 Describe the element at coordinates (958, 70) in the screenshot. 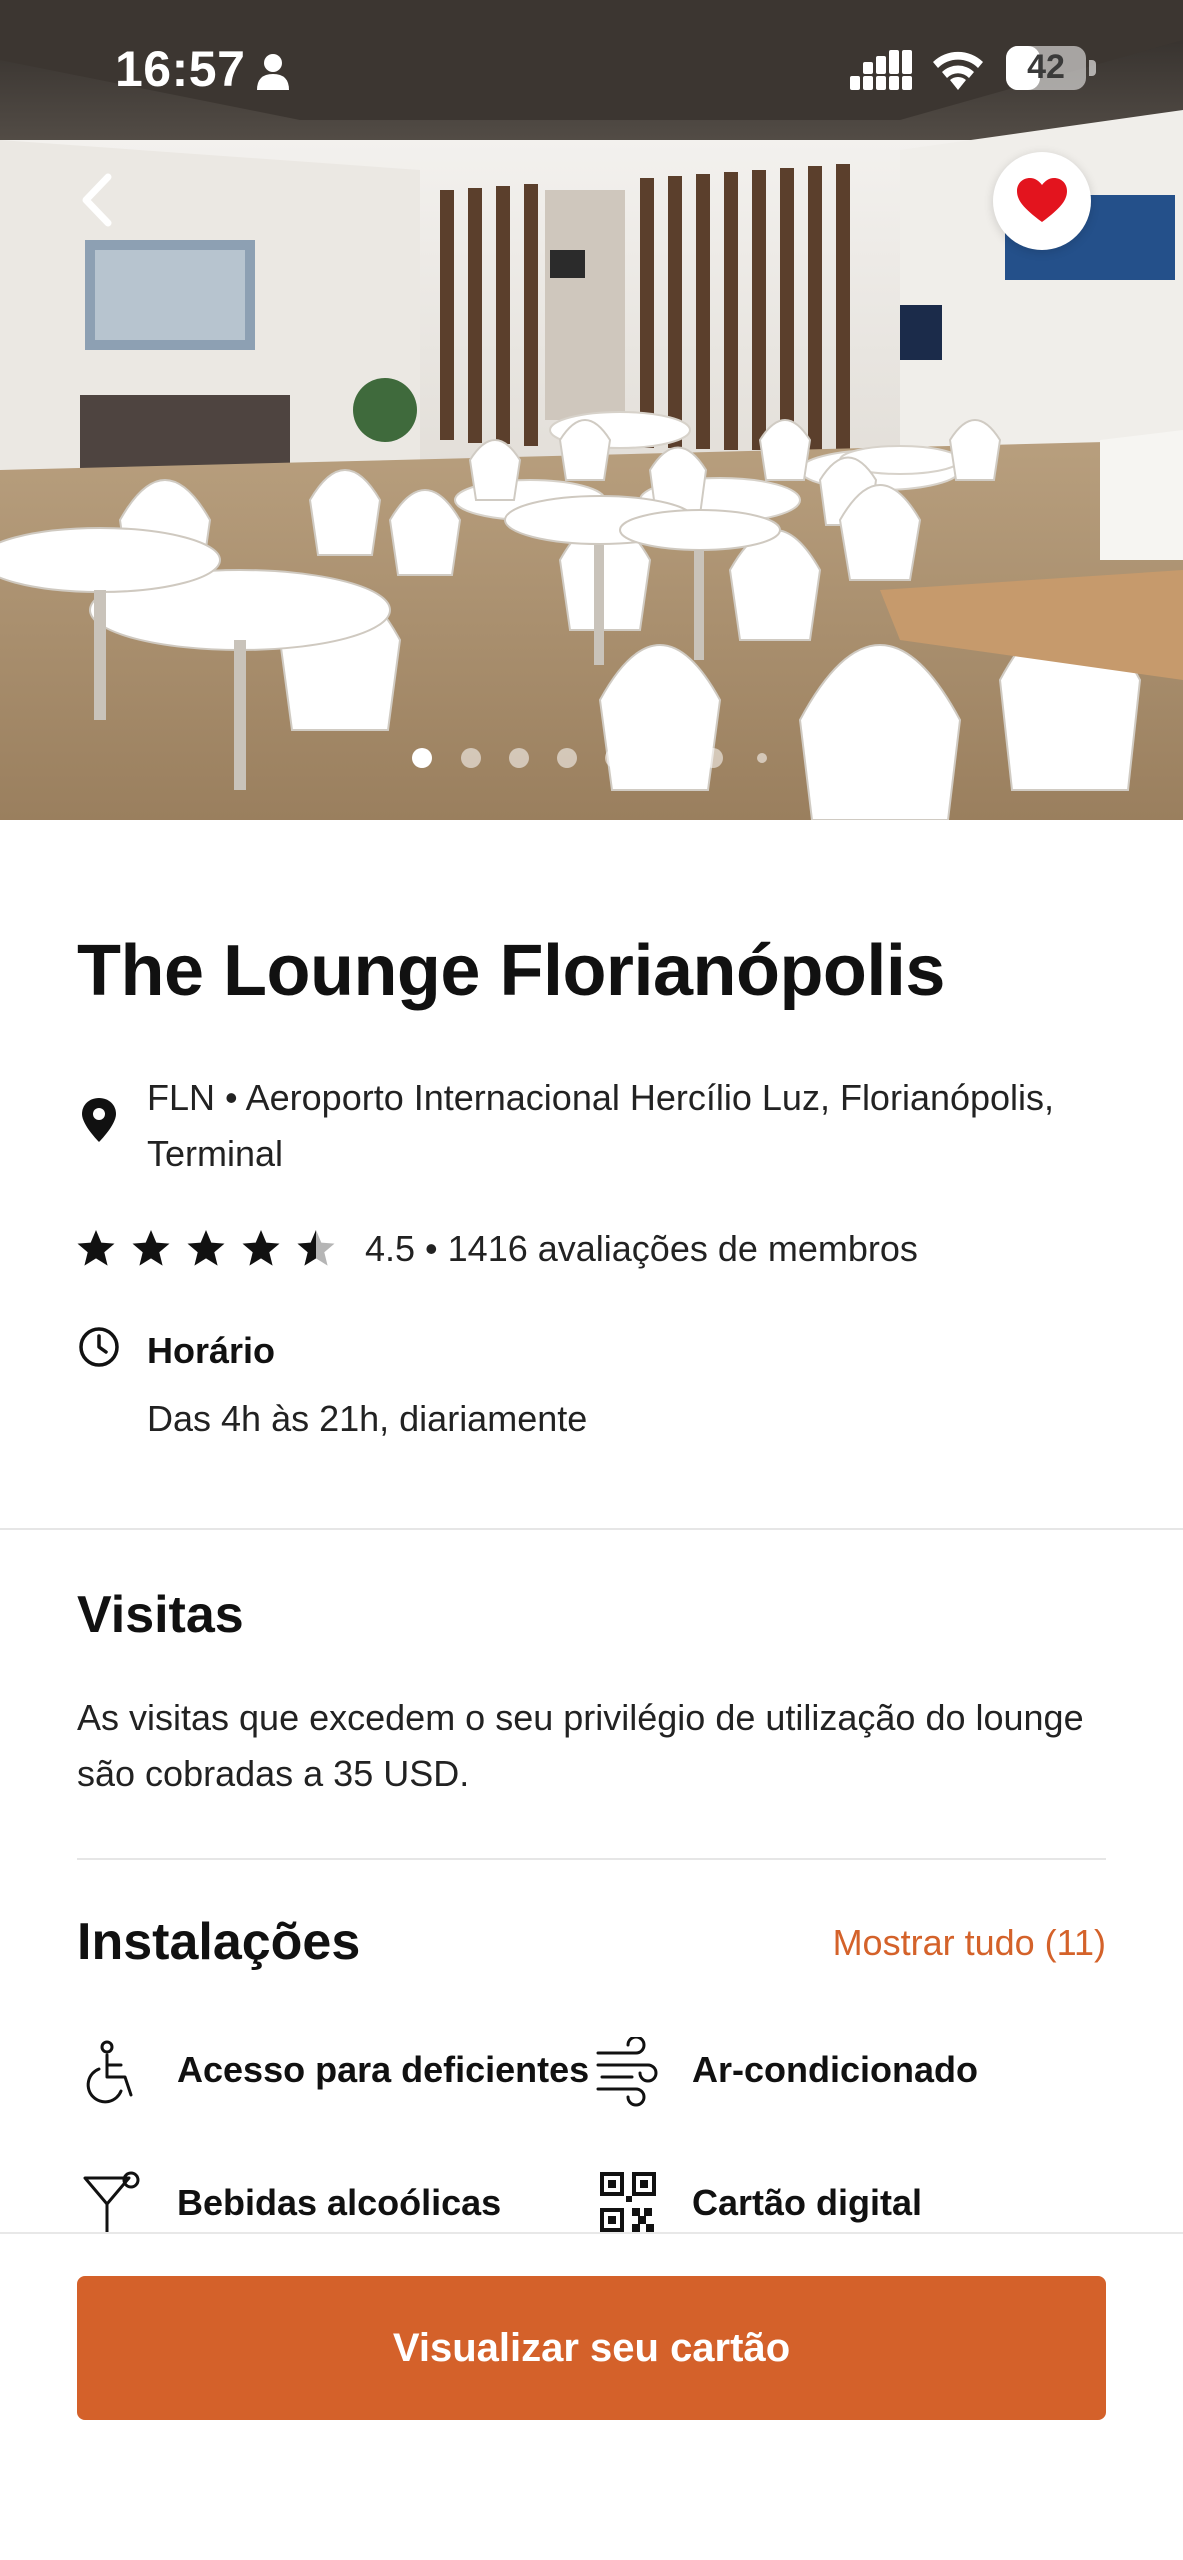

I see `wifi-icon` at that location.